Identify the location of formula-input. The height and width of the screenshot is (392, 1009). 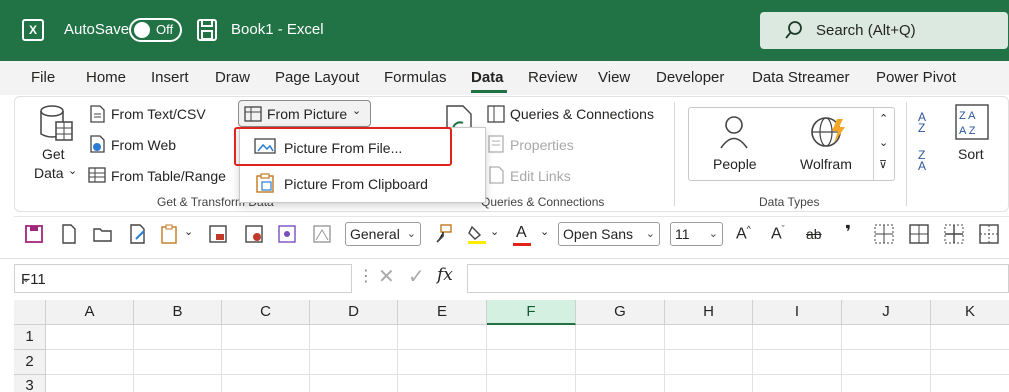
(738, 278).